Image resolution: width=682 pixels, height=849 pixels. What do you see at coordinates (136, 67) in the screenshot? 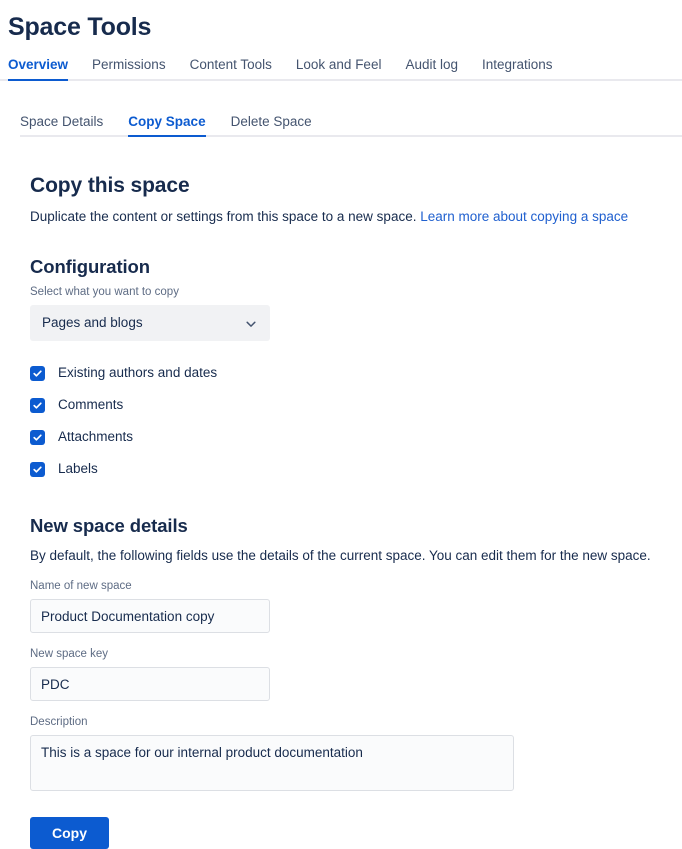
I see `tab-permissions: Permissions` at bounding box center [136, 67].